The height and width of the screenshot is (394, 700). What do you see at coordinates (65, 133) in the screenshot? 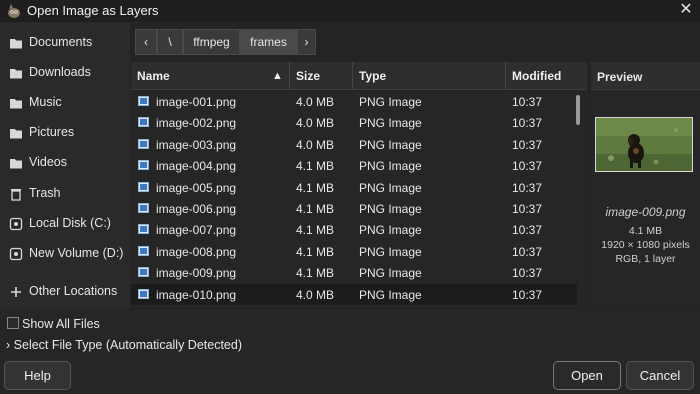
I see `sidebar-item-pictures: Pictures` at bounding box center [65, 133].